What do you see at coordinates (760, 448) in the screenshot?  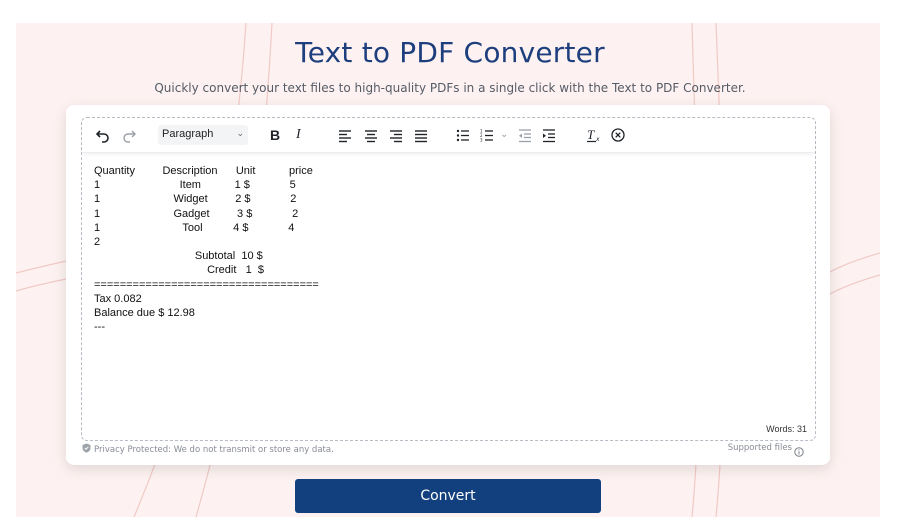 I see `supported-files-link: Supported files` at bounding box center [760, 448].